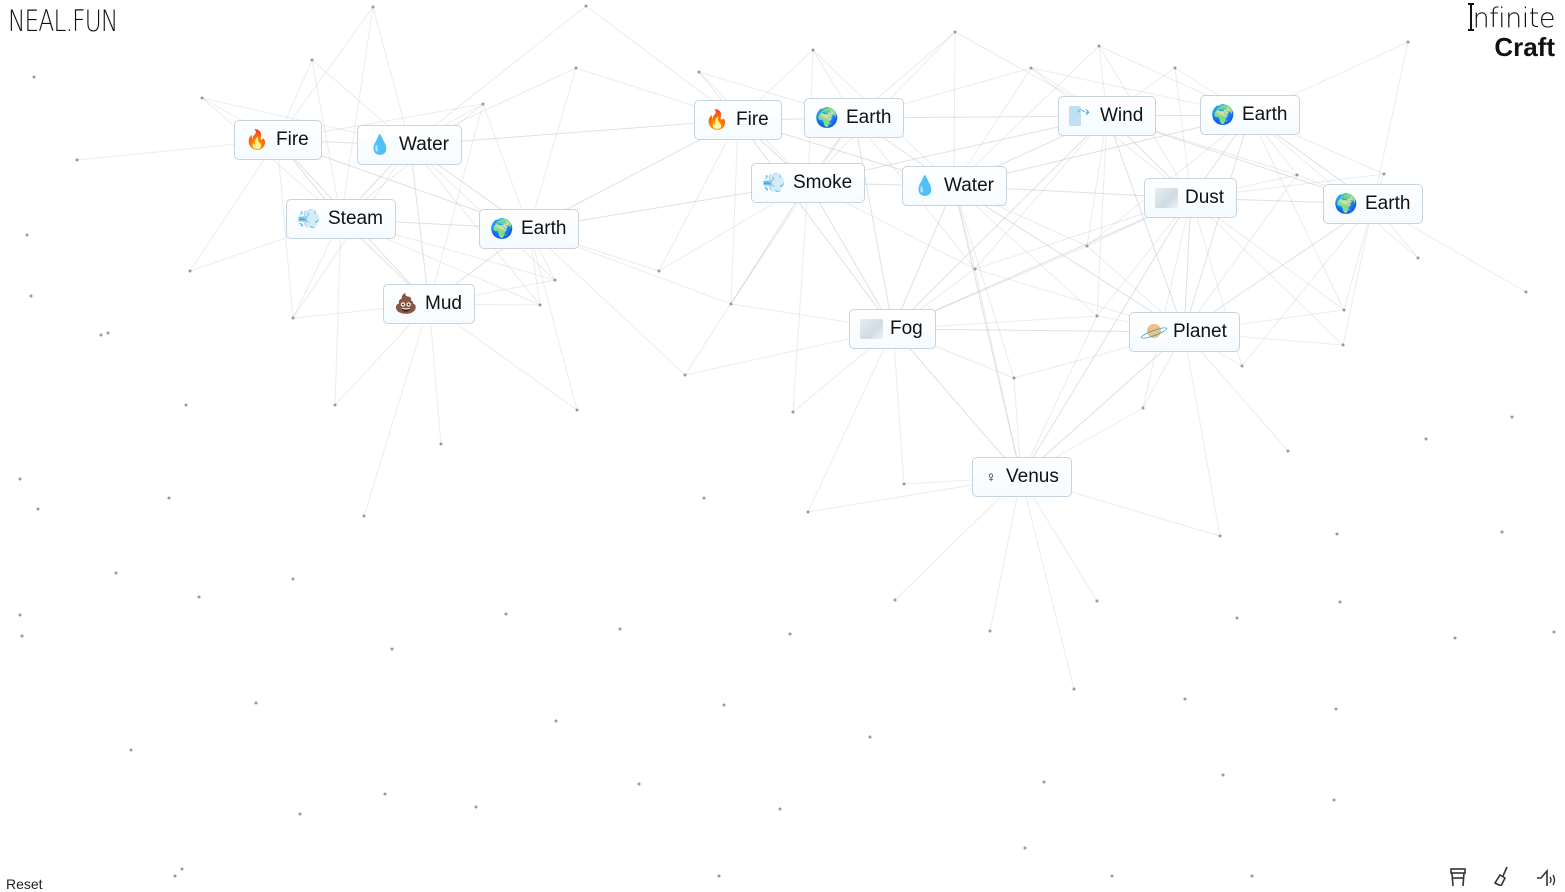 Image resolution: width=1565 pixels, height=892 pixels. I want to click on steam-icon: 💨, so click(309, 219).